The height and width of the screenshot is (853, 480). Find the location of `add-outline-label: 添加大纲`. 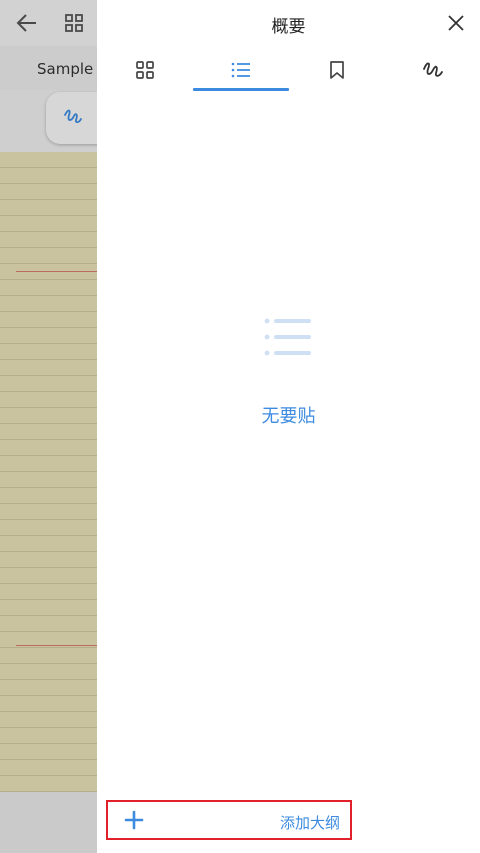

add-outline-label: 添加大纲 is located at coordinates (309, 823).